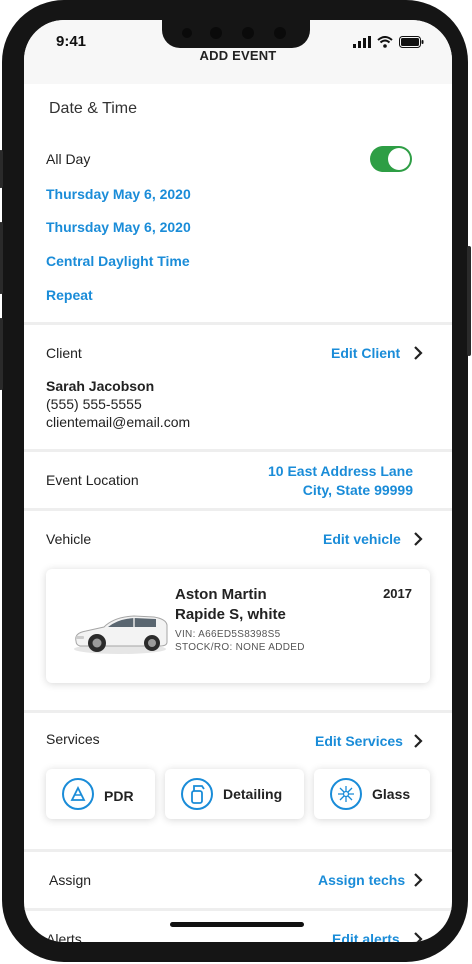 The width and height of the screenshot is (472, 964). What do you see at coordinates (361, 880) in the screenshot?
I see `assign-techs-link: Assign techs` at bounding box center [361, 880].